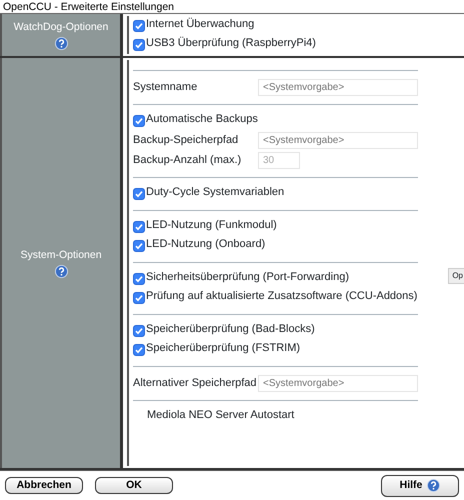 The image size is (464, 500). What do you see at coordinates (195, 383) in the screenshot?
I see `field-label: Alternativer Speicherpfad` at bounding box center [195, 383].